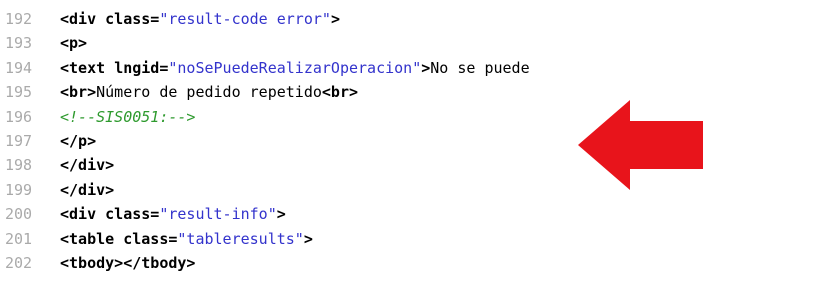 The width and height of the screenshot is (822, 302). I want to click on line-number: 197, so click(19, 140).